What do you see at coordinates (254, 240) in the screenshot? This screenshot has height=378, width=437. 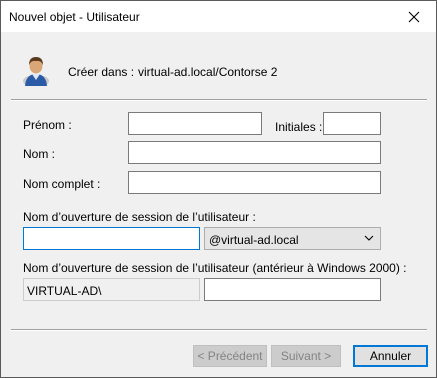 I see `logon-domain-value: @virtual-ad.local` at bounding box center [254, 240].